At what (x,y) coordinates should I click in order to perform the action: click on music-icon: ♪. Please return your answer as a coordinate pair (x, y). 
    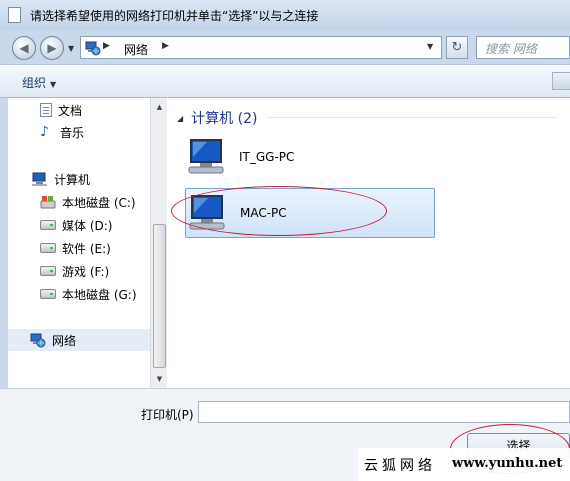
    Looking at the image, I should click on (44, 132).